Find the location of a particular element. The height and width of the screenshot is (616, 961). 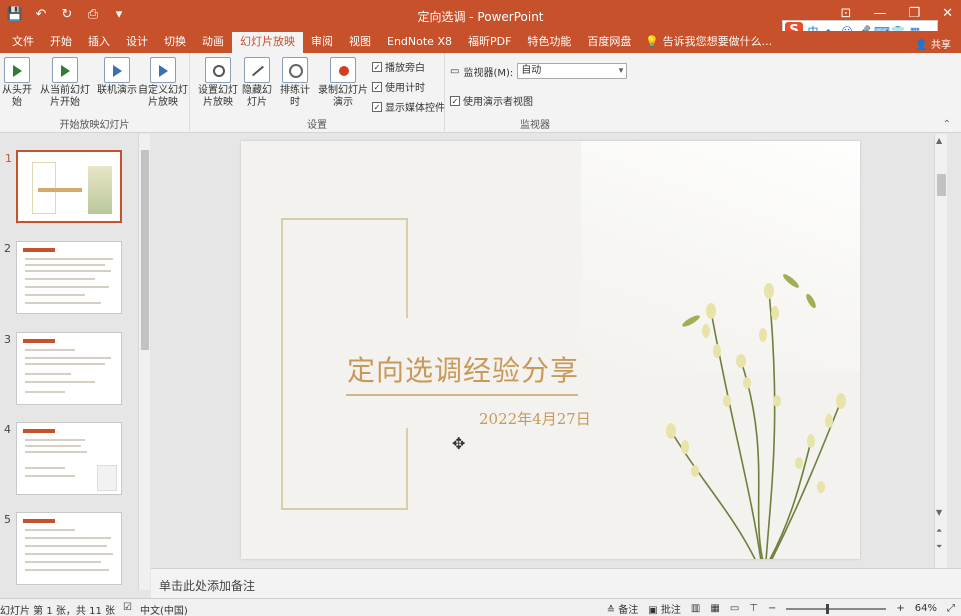

thumb-qr-image is located at coordinates (107, 478).